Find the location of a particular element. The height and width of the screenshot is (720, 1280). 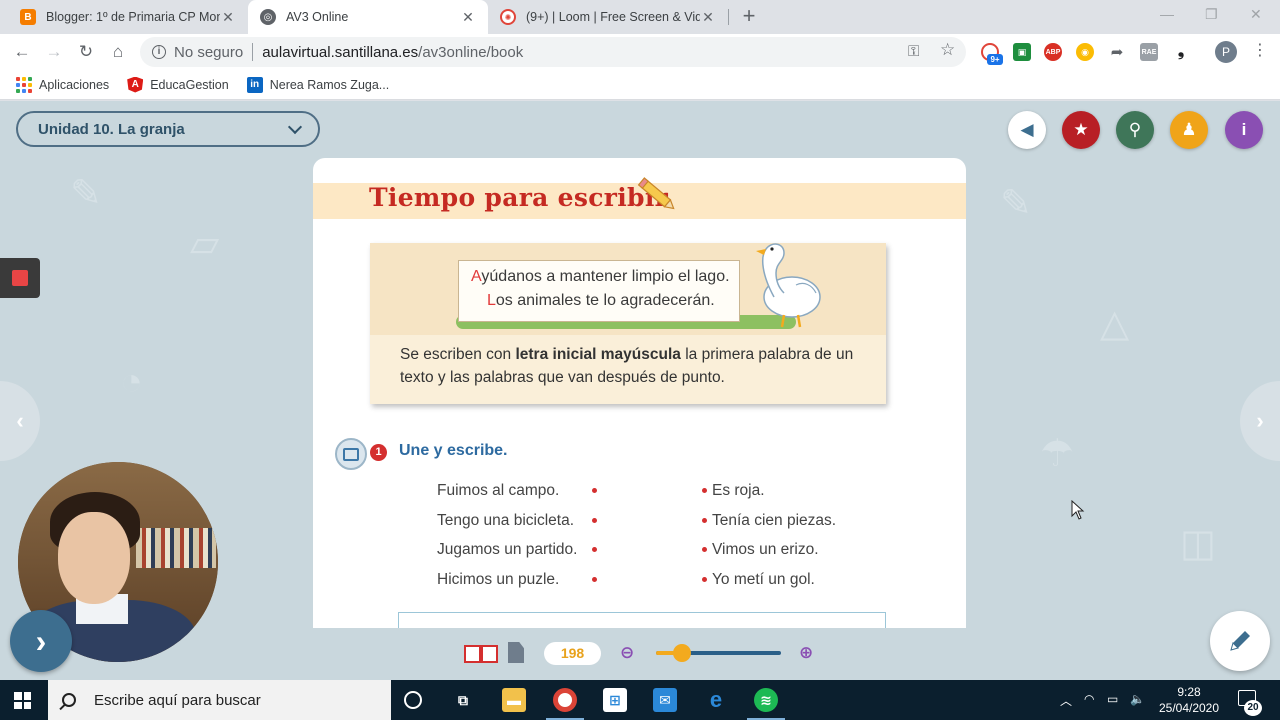

exercise-icon is located at coordinates (351, 454).